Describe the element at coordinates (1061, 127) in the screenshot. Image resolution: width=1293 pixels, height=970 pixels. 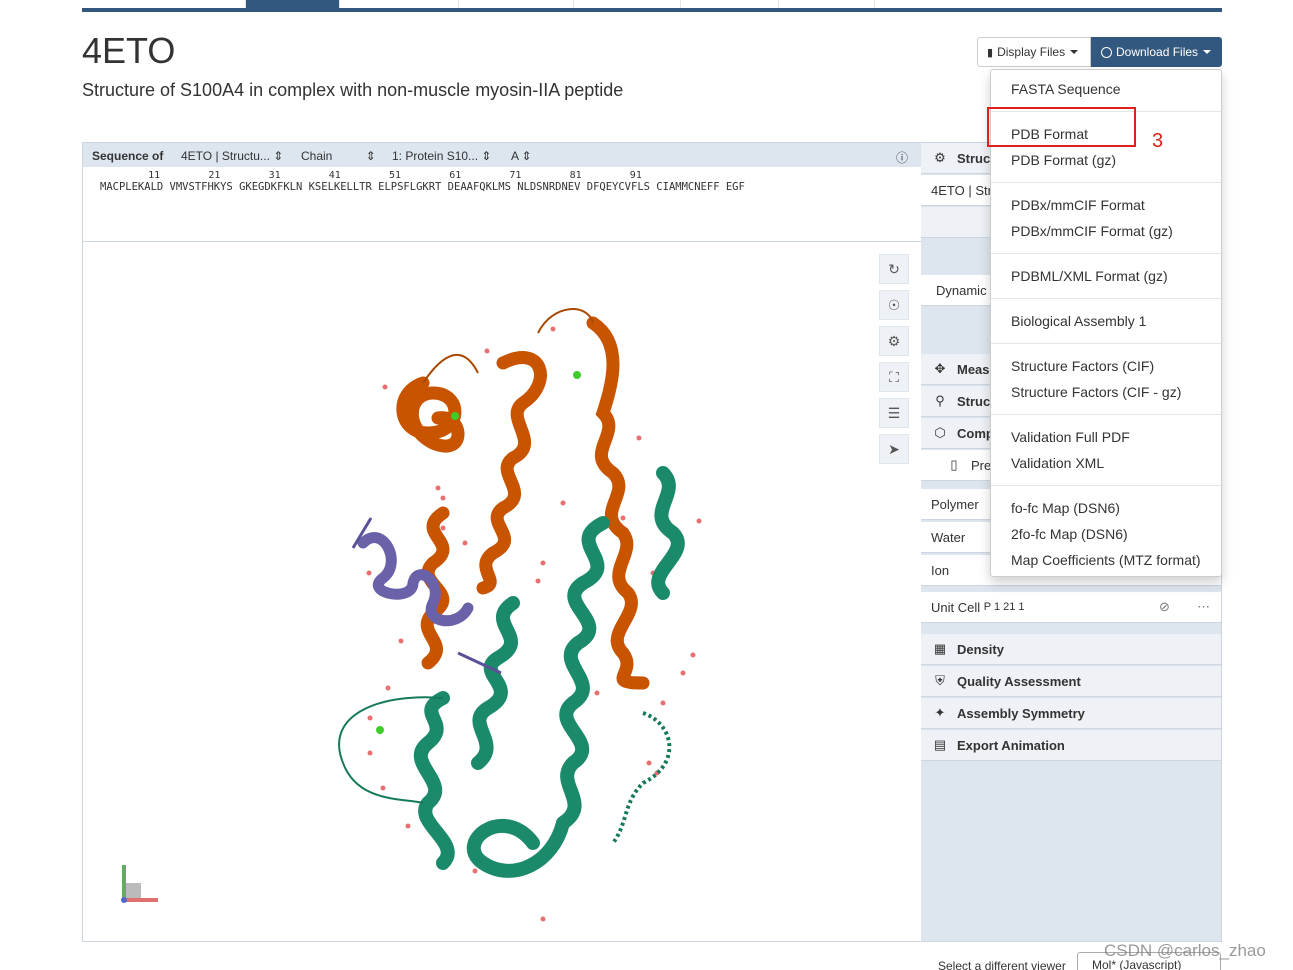
I see `annotation-highlight-box` at that location.